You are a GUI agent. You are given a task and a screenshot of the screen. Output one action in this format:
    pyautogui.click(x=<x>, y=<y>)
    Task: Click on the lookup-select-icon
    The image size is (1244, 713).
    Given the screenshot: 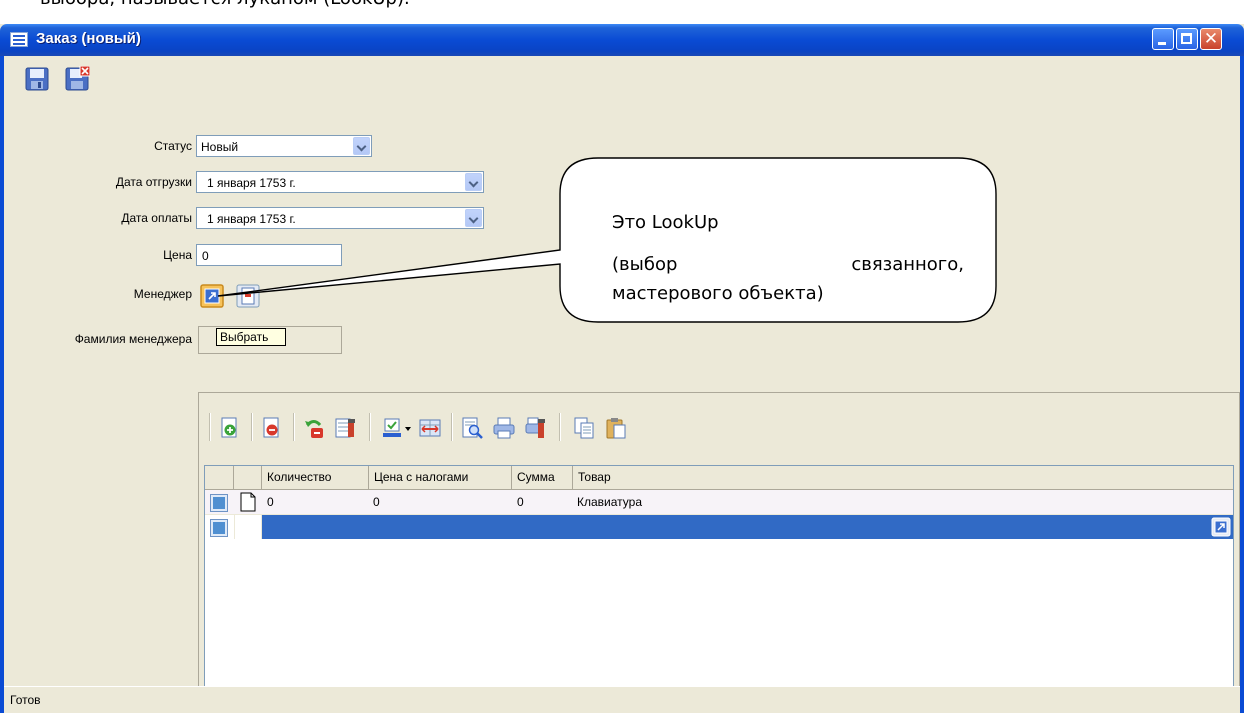 What is the action you would take?
    pyautogui.click(x=212, y=296)
    